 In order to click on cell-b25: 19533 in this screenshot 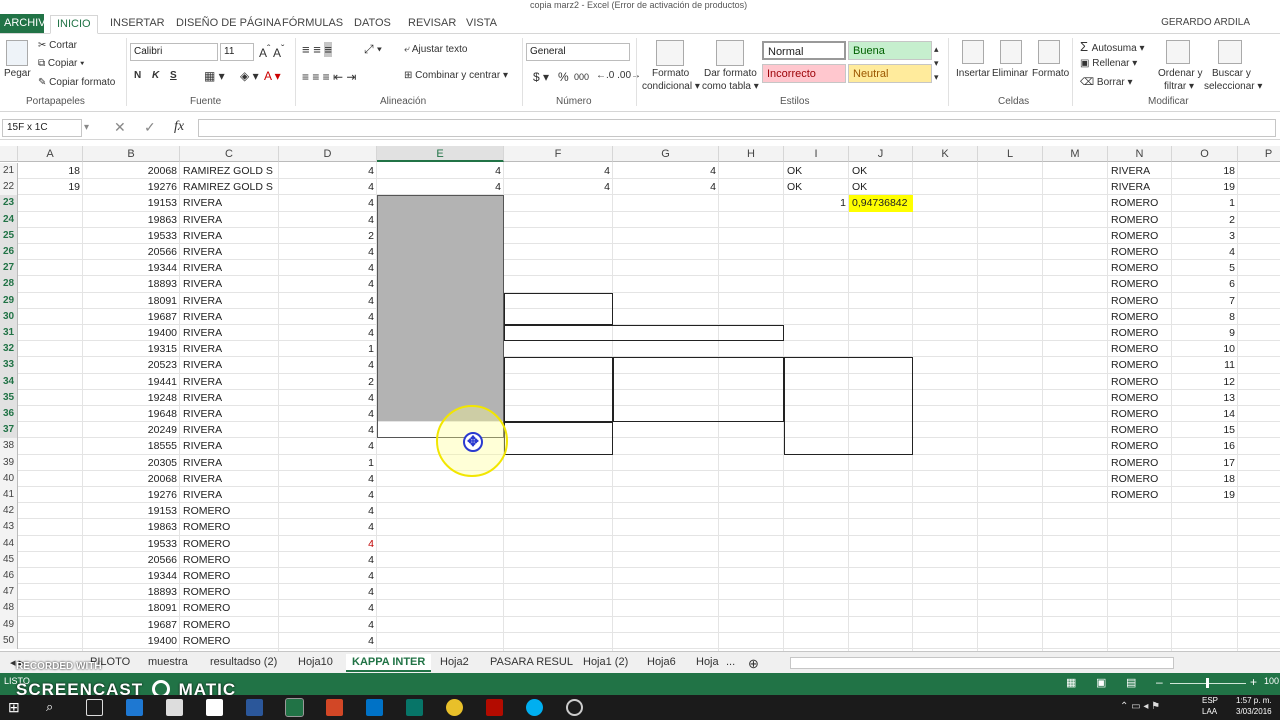, I will do `click(131, 236)`.